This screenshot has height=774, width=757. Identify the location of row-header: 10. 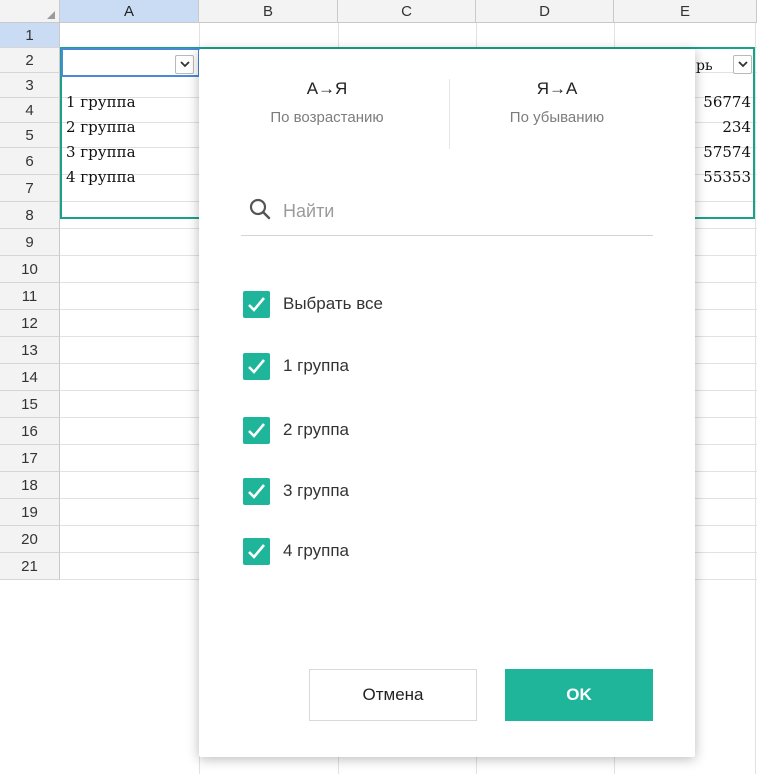
(30, 269).